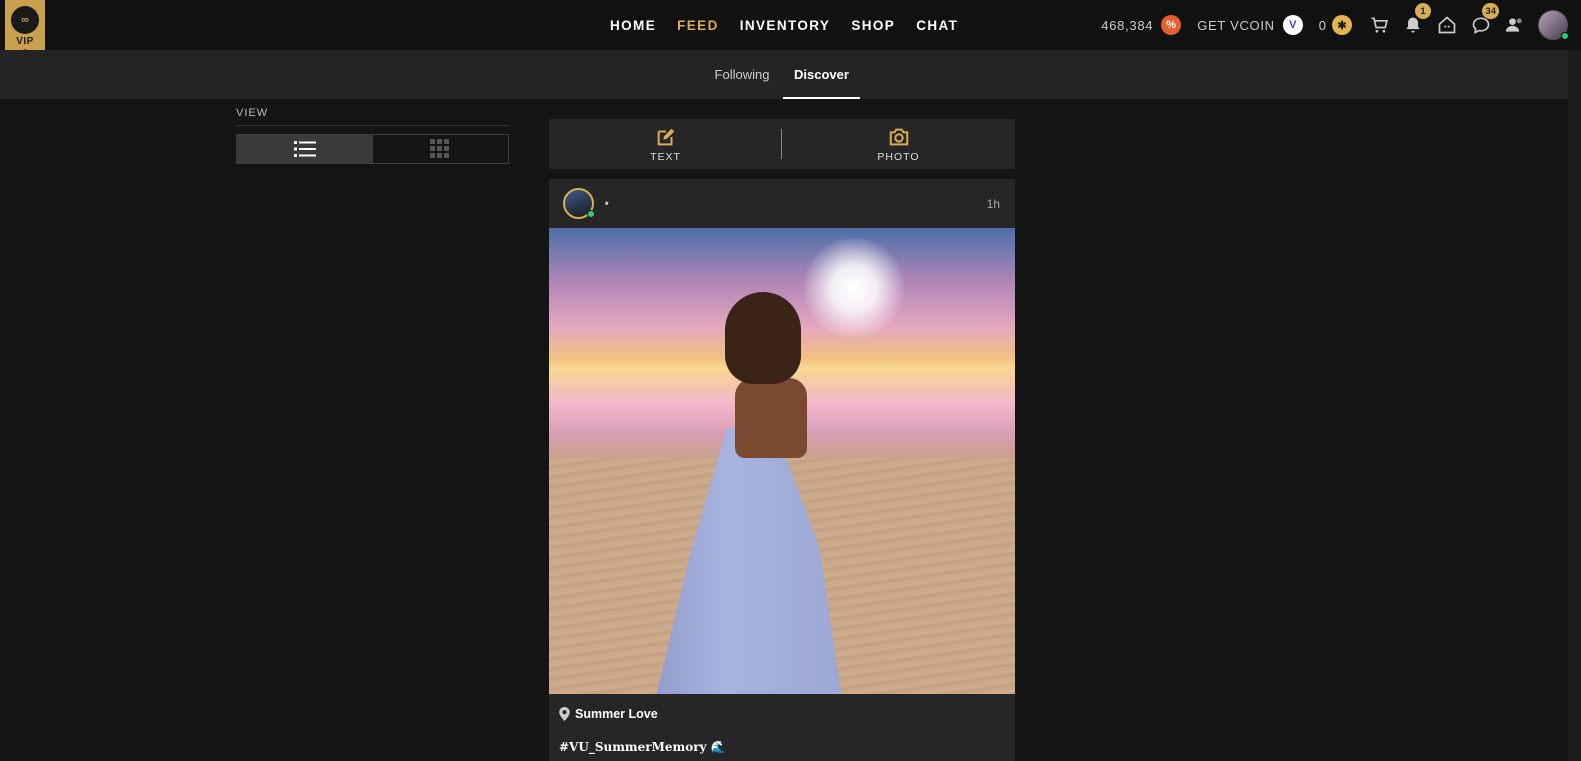  Describe the element at coordinates (1423, 11) in the screenshot. I see `notifications-badge: 1` at that location.